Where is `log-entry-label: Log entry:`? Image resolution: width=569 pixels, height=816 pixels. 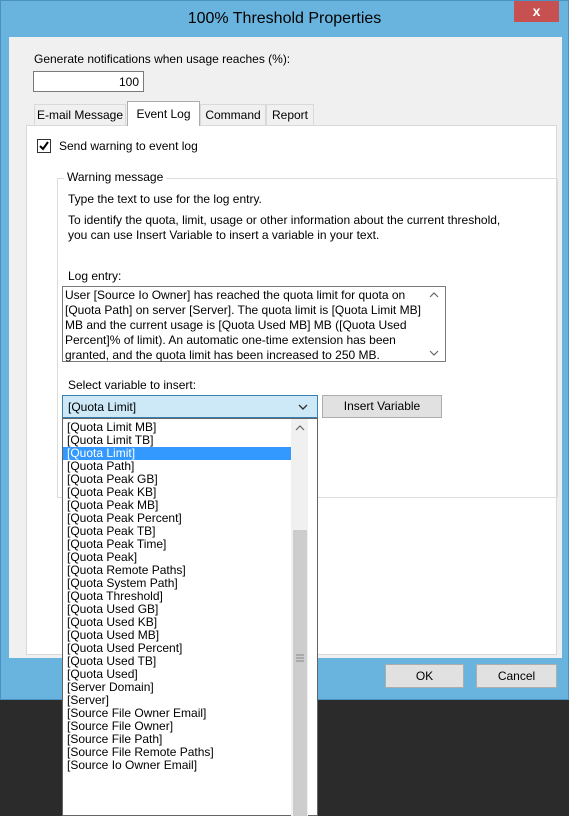
log-entry-label: Log entry: is located at coordinates (95, 276).